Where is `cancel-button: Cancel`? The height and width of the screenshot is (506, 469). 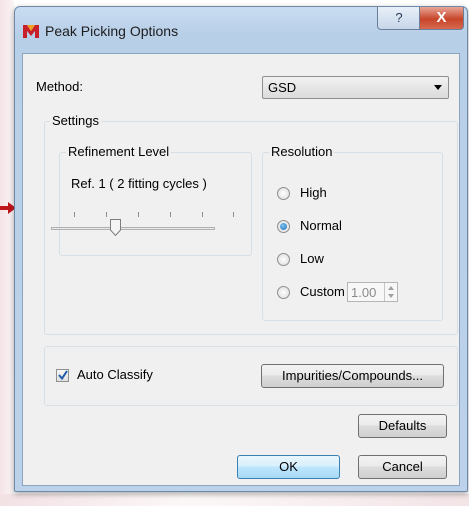 cancel-button: Cancel is located at coordinates (402, 467).